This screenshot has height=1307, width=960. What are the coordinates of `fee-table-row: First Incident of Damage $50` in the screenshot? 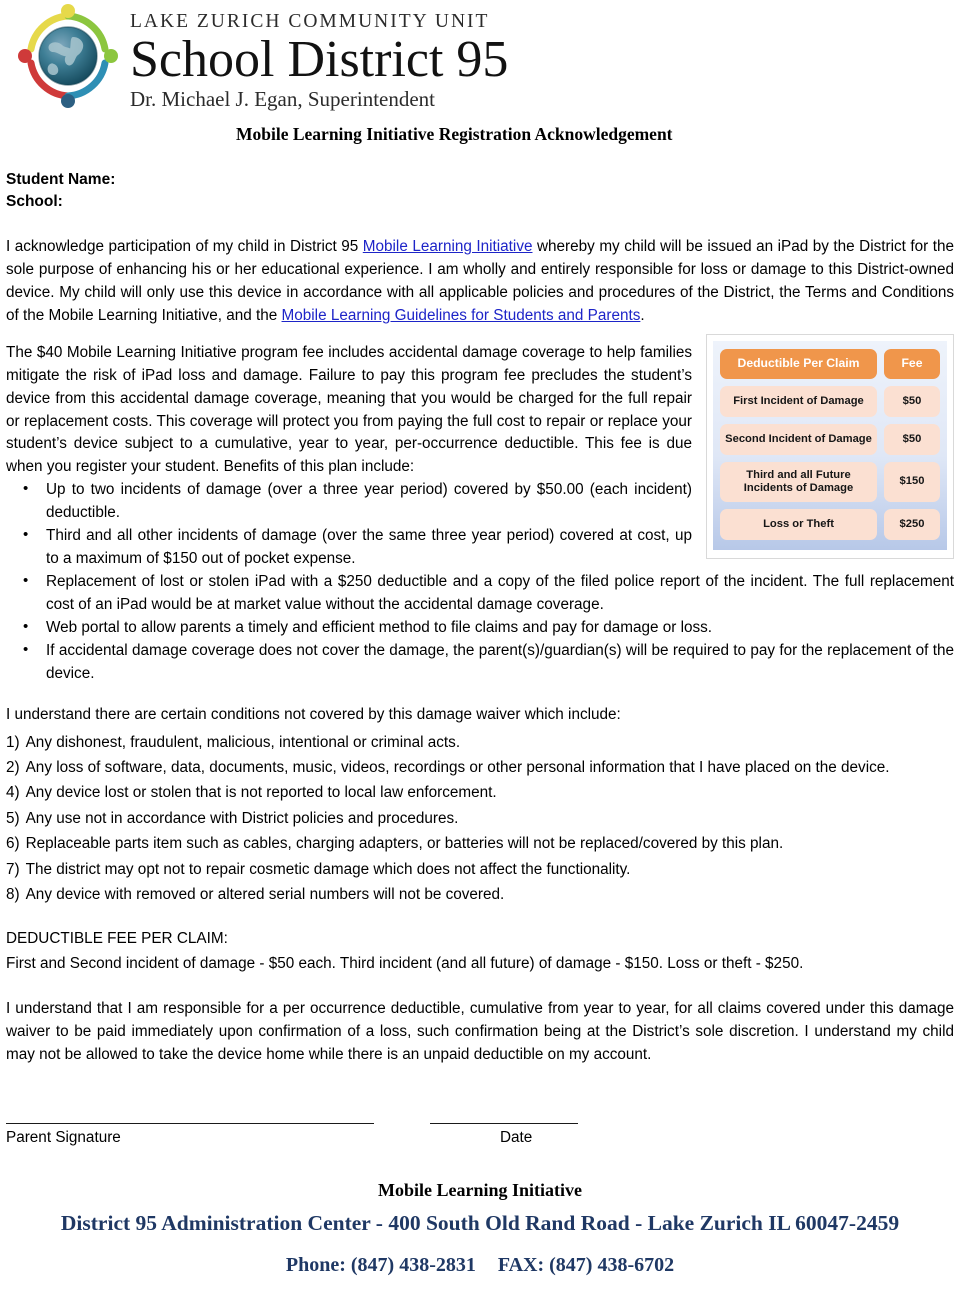 It's located at (830, 401).